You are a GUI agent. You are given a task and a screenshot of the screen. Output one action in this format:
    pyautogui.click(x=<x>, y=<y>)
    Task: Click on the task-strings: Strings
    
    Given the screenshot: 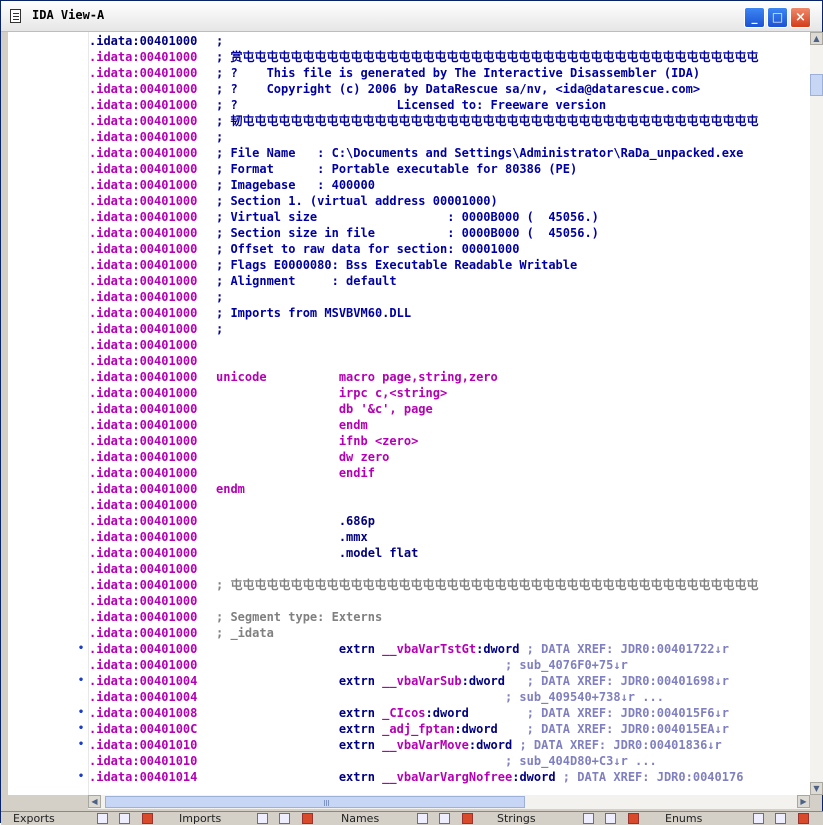 What is the action you would take?
    pyautogui.click(x=516, y=818)
    